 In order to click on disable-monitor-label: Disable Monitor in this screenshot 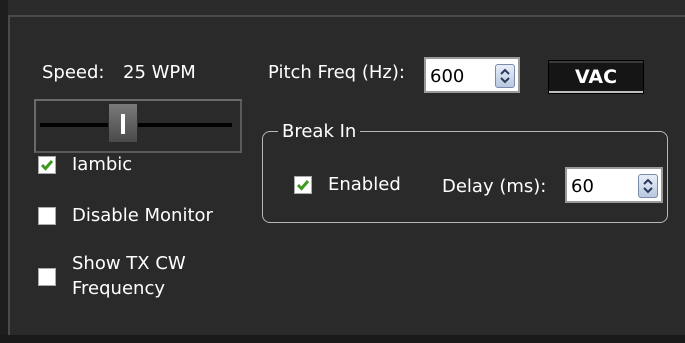, I will do `click(142, 215)`.